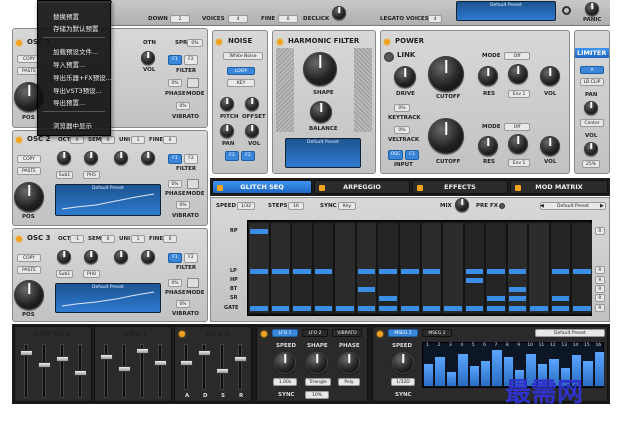  Describe the element at coordinates (600, 231) in the screenshot. I see `glitch-rp-reset: R` at that location.